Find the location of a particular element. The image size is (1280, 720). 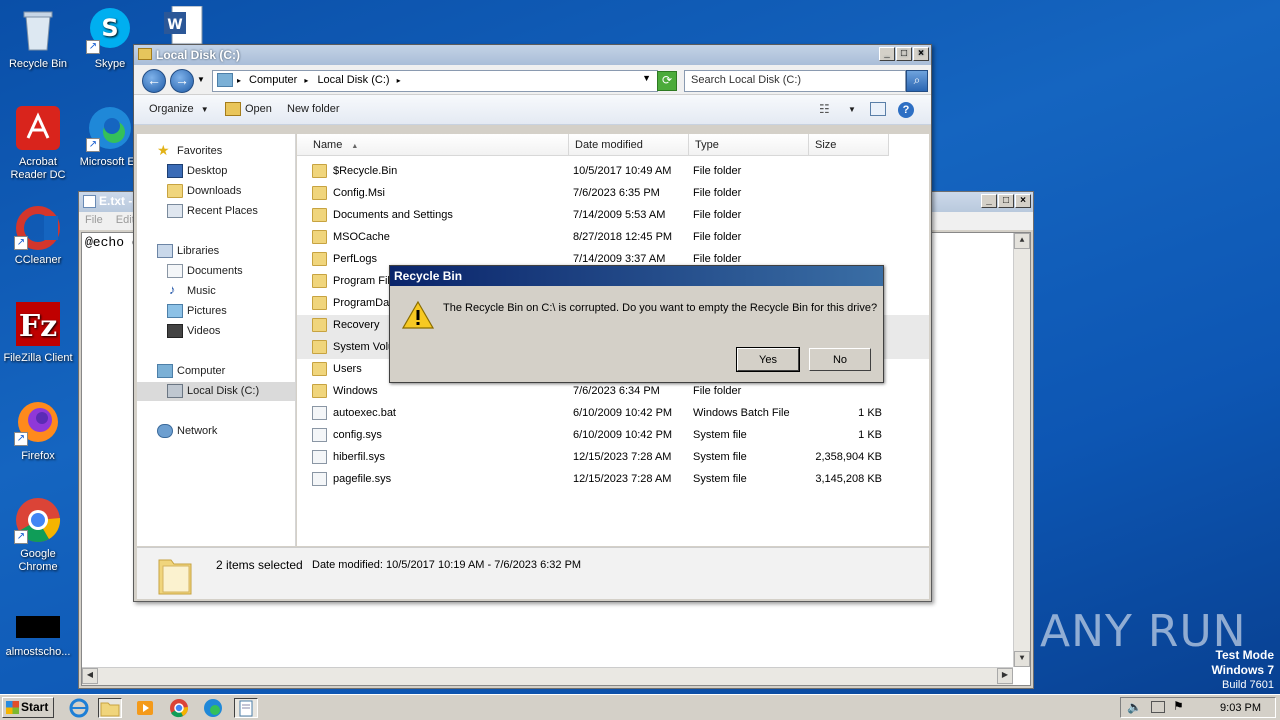

nav-downloads: Downloads is located at coordinates (216, 191).